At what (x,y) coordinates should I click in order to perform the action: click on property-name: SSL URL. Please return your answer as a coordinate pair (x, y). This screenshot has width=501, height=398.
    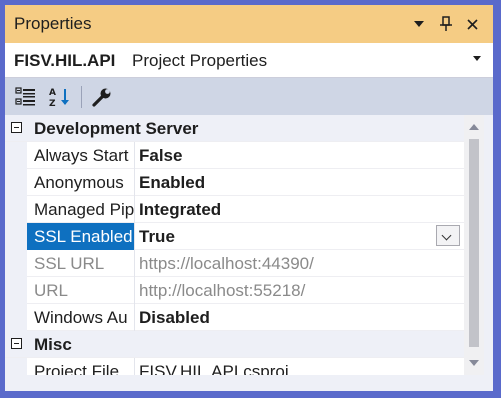
    Looking at the image, I should click on (81, 263).